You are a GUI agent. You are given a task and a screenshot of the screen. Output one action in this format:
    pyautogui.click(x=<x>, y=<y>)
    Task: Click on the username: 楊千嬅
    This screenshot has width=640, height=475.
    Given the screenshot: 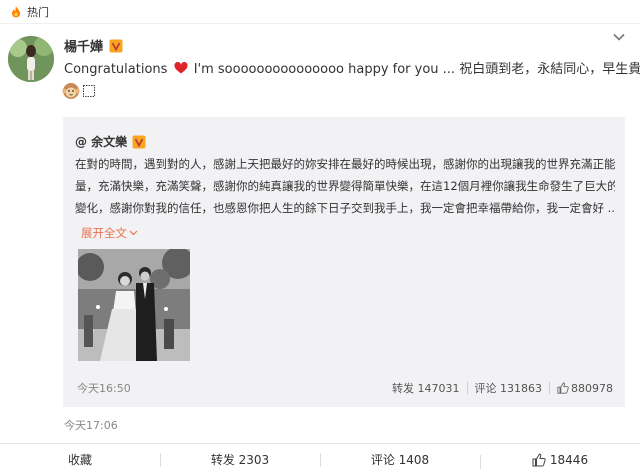 What is the action you would take?
    pyautogui.click(x=93, y=45)
    